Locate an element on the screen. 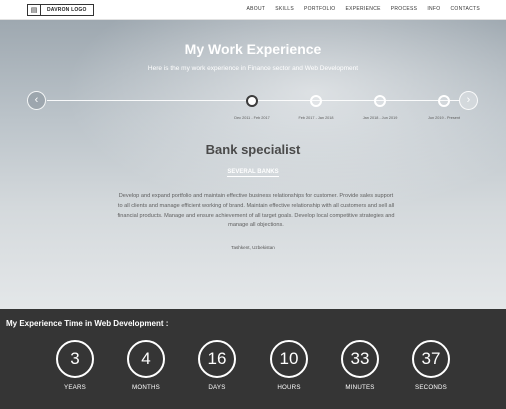 The width and height of the screenshot is (506, 409). counter-minutes: 33 is located at coordinates (360, 359).